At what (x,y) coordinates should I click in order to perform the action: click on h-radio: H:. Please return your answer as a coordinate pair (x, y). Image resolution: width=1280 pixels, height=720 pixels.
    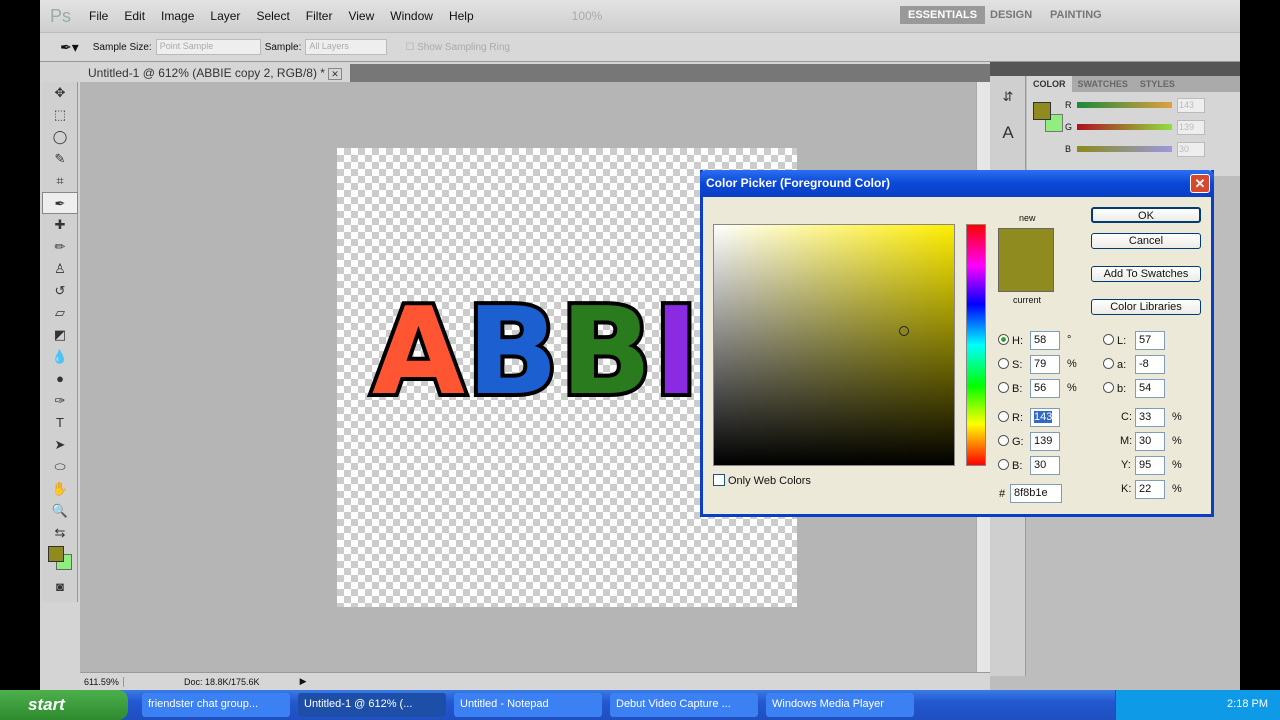
    Looking at the image, I should click on (1010, 340).